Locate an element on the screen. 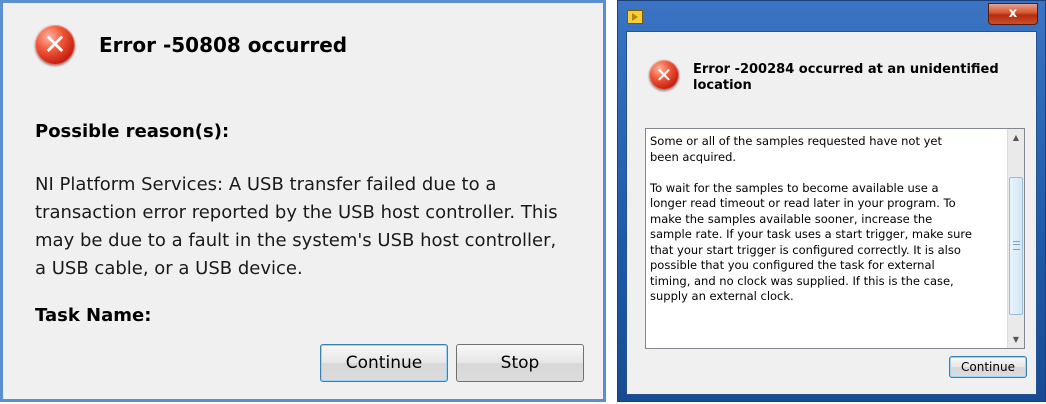 This screenshot has height=404, width=1046. dialog-title: Error -50808 occurred is located at coordinates (223, 45).